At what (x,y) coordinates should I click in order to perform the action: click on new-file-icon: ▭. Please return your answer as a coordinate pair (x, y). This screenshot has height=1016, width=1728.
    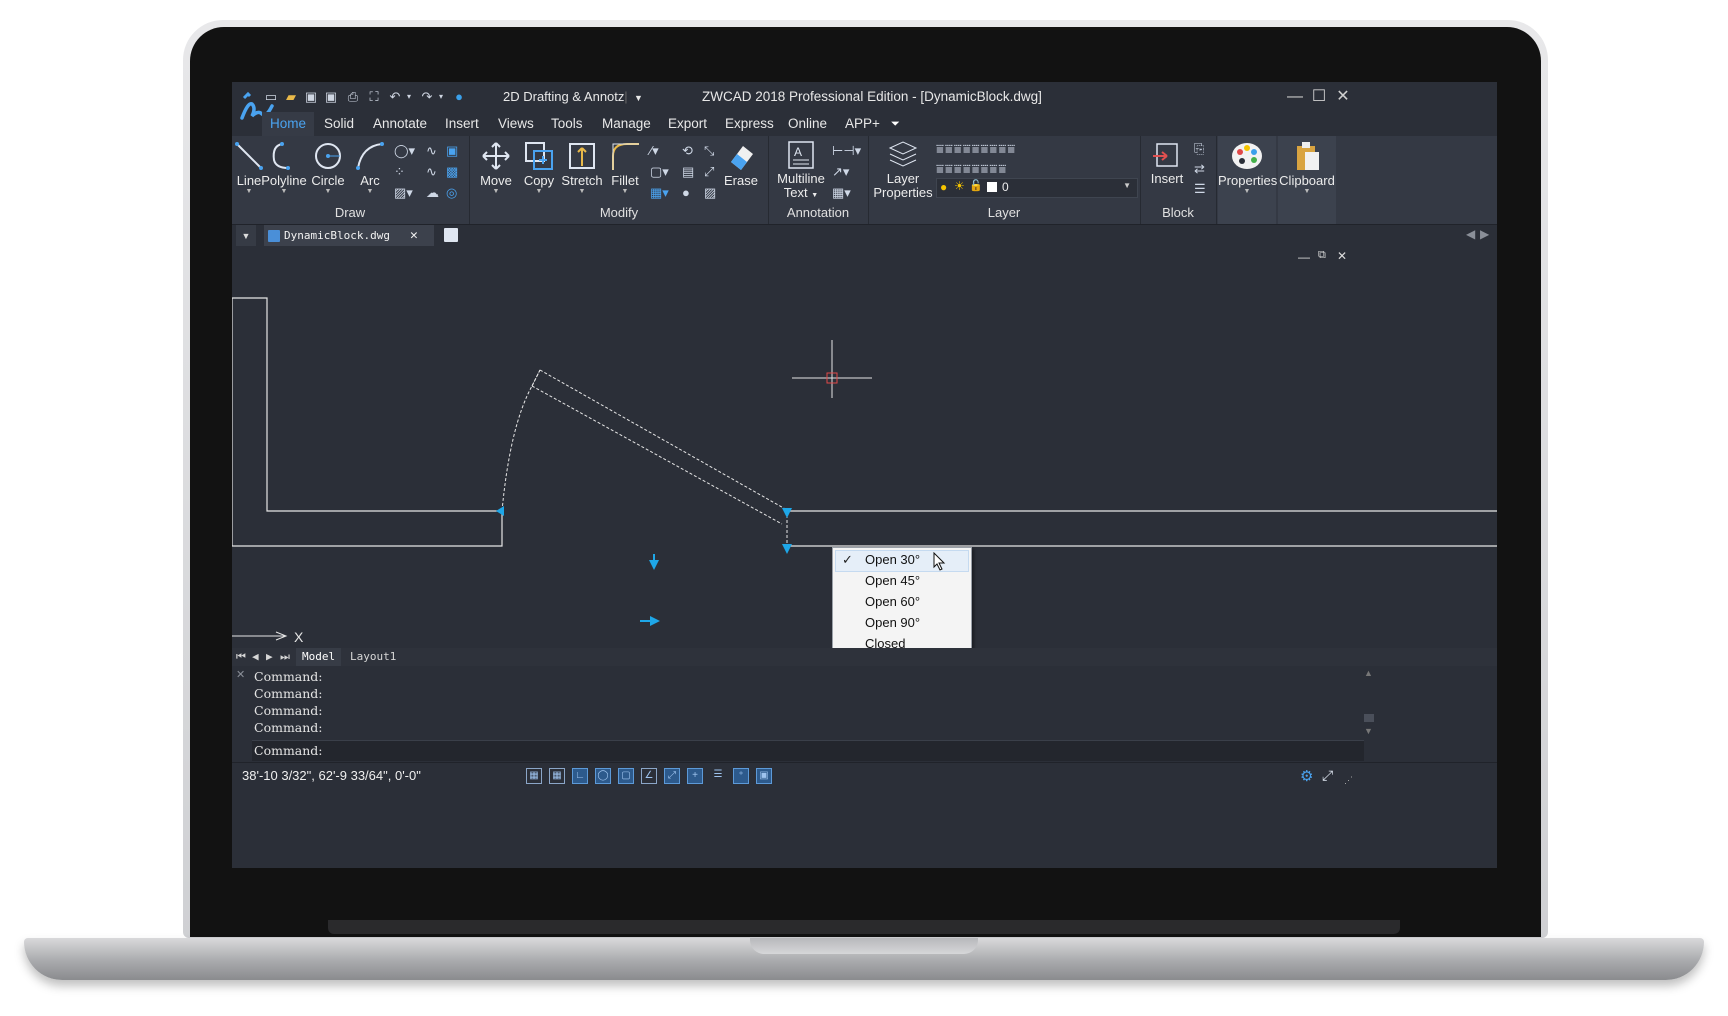
    Looking at the image, I should click on (271, 97).